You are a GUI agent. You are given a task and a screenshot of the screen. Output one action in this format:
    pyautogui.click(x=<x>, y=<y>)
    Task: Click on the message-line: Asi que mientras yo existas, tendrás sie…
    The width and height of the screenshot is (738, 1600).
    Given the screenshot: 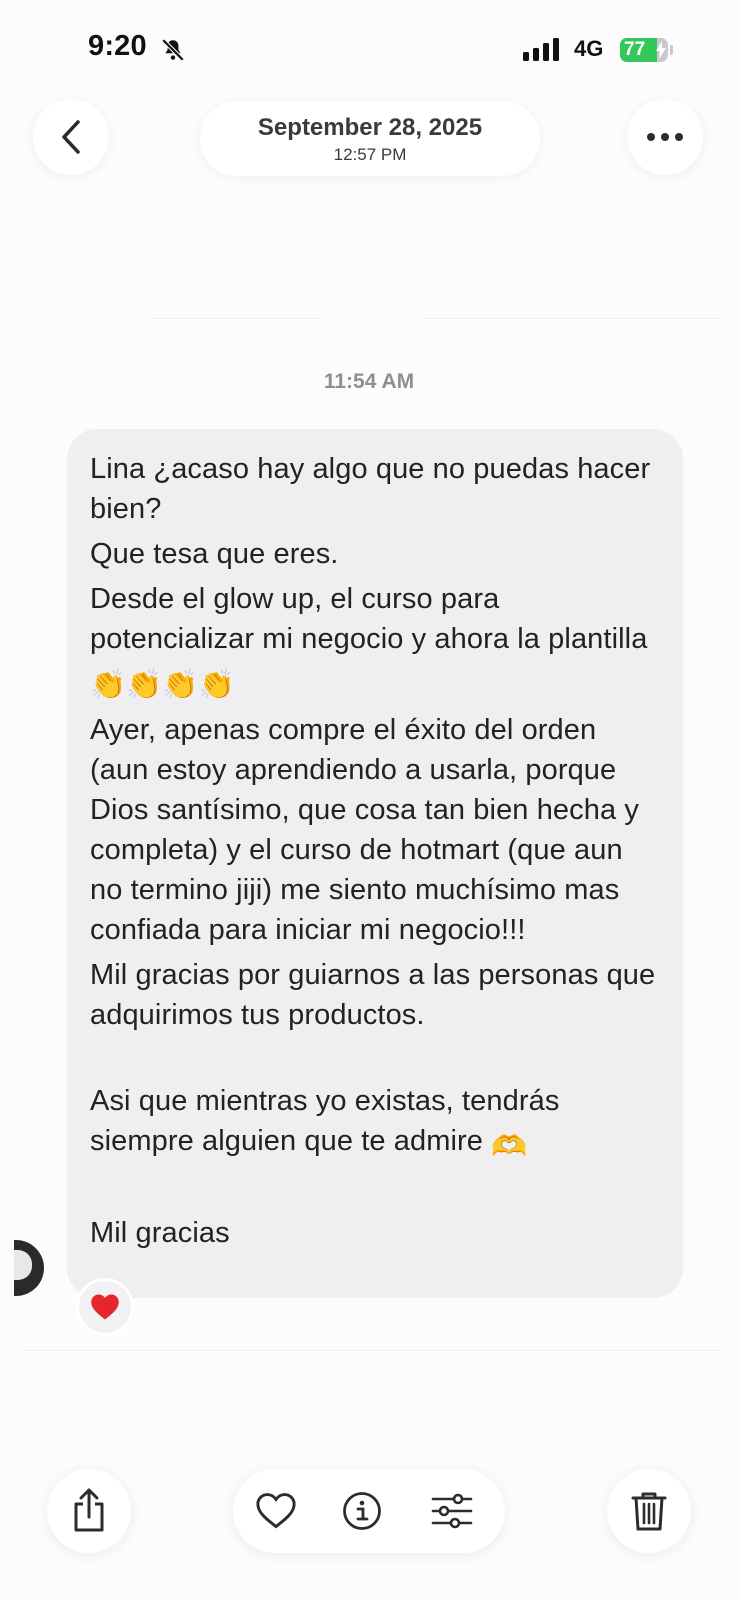 What is the action you would take?
    pyautogui.click(x=375, y=1124)
    